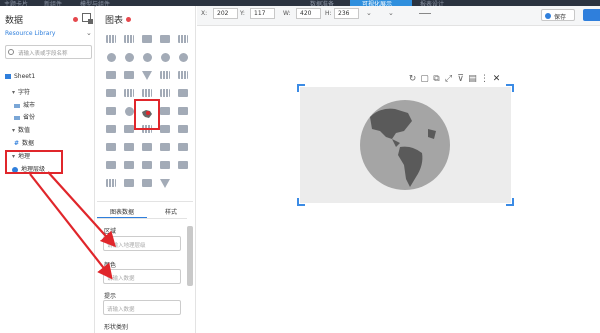  What do you see at coordinates (328, 13) in the screenshot?
I see `h-label: H:` at bounding box center [328, 13].